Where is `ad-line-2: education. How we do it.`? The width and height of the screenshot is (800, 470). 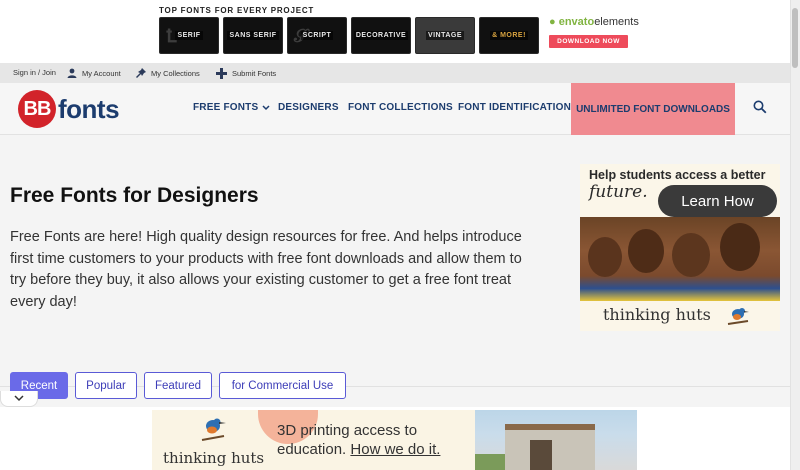 ad-line-2: education. How we do it. is located at coordinates (358, 449).